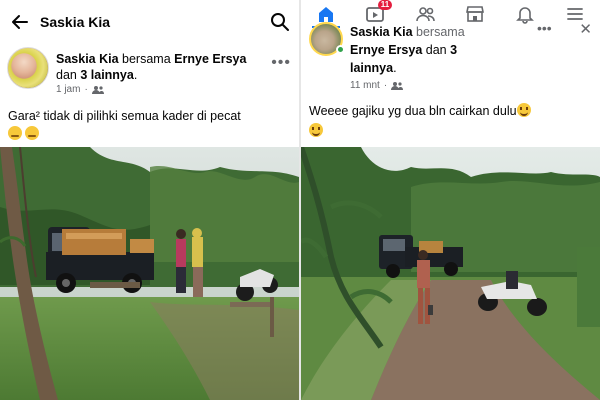 Image resolution: width=600 pixels, height=400 pixels. Describe the element at coordinates (425, 14) in the screenshot. I see `friends-icon` at that location.